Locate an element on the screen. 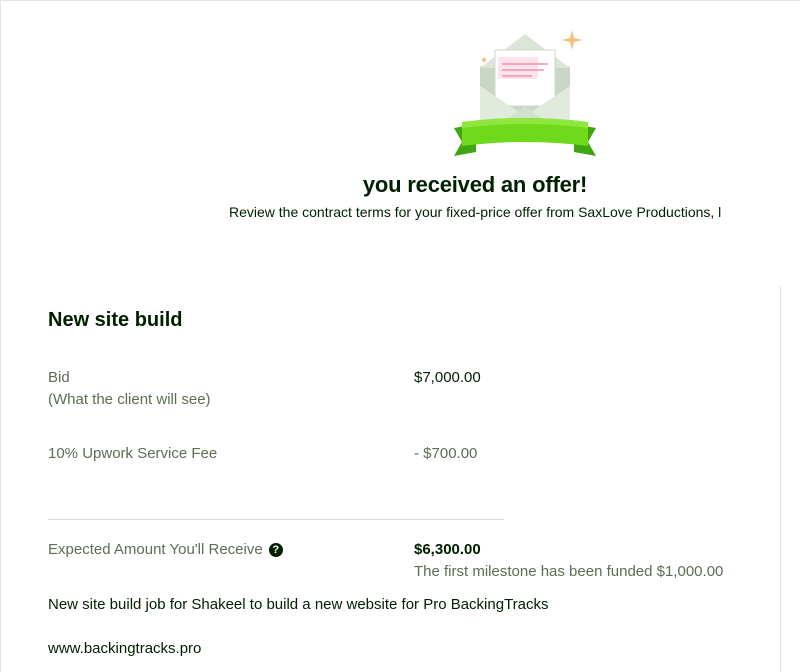 The width and height of the screenshot is (800, 672). column-divider is located at coordinates (780, 479).